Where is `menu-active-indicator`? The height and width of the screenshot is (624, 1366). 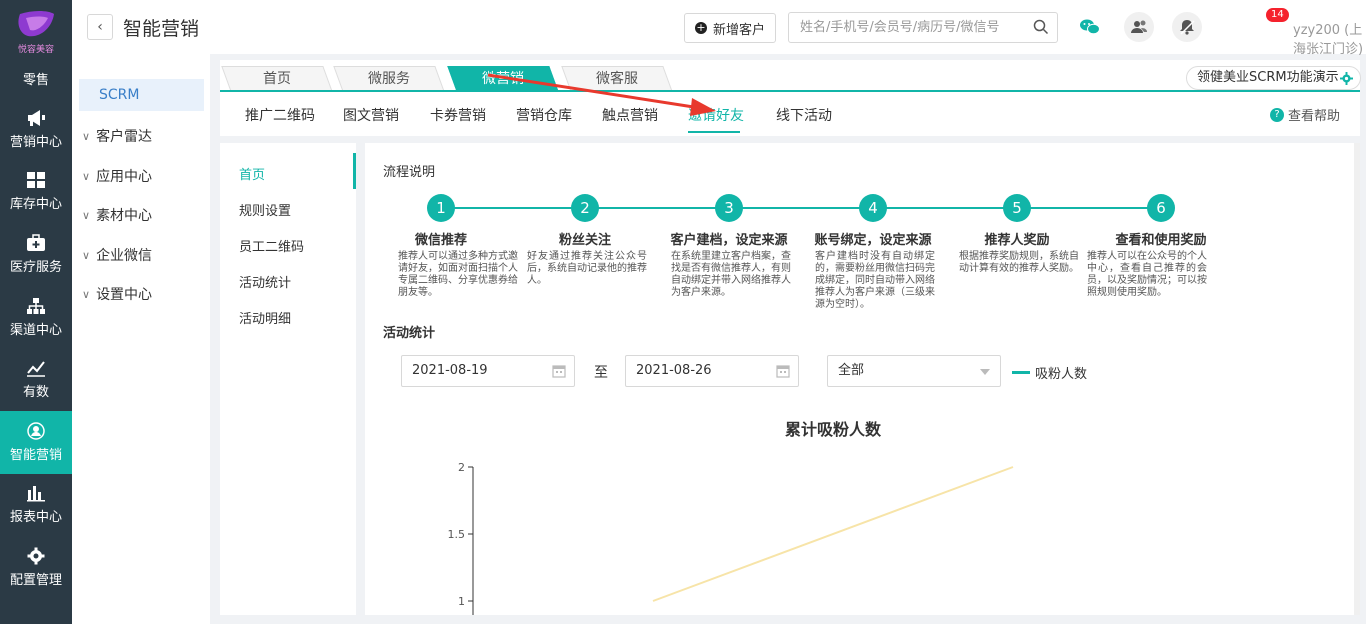 menu-active-indicator is located at coordinates (354, 171).